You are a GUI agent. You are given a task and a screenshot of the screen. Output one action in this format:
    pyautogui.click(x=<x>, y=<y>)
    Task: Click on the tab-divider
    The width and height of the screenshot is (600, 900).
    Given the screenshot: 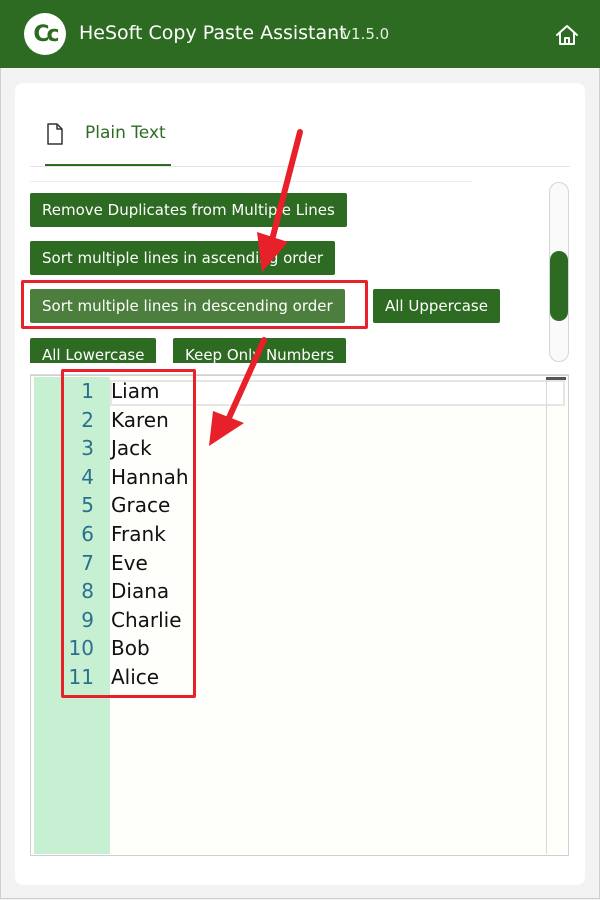 What is the action you would take?
    pyautogui.click(x=300, y=166)
    